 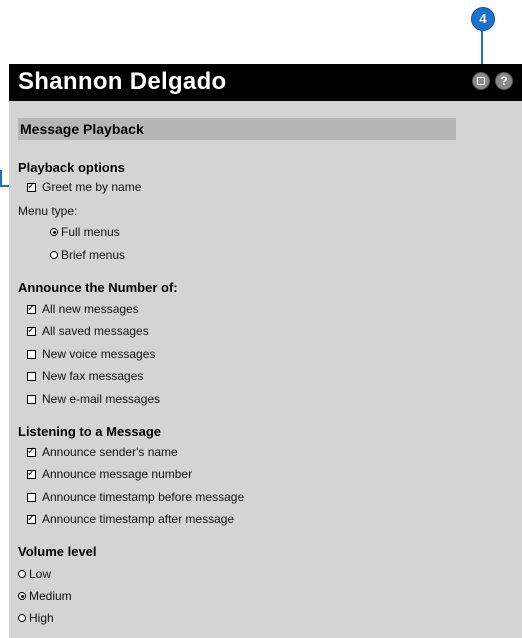 What do you see at coordinates (95, 331) in the screenshot?
I see `all-saved-messages-label: All saved messages` at bounding box center [95, 331].